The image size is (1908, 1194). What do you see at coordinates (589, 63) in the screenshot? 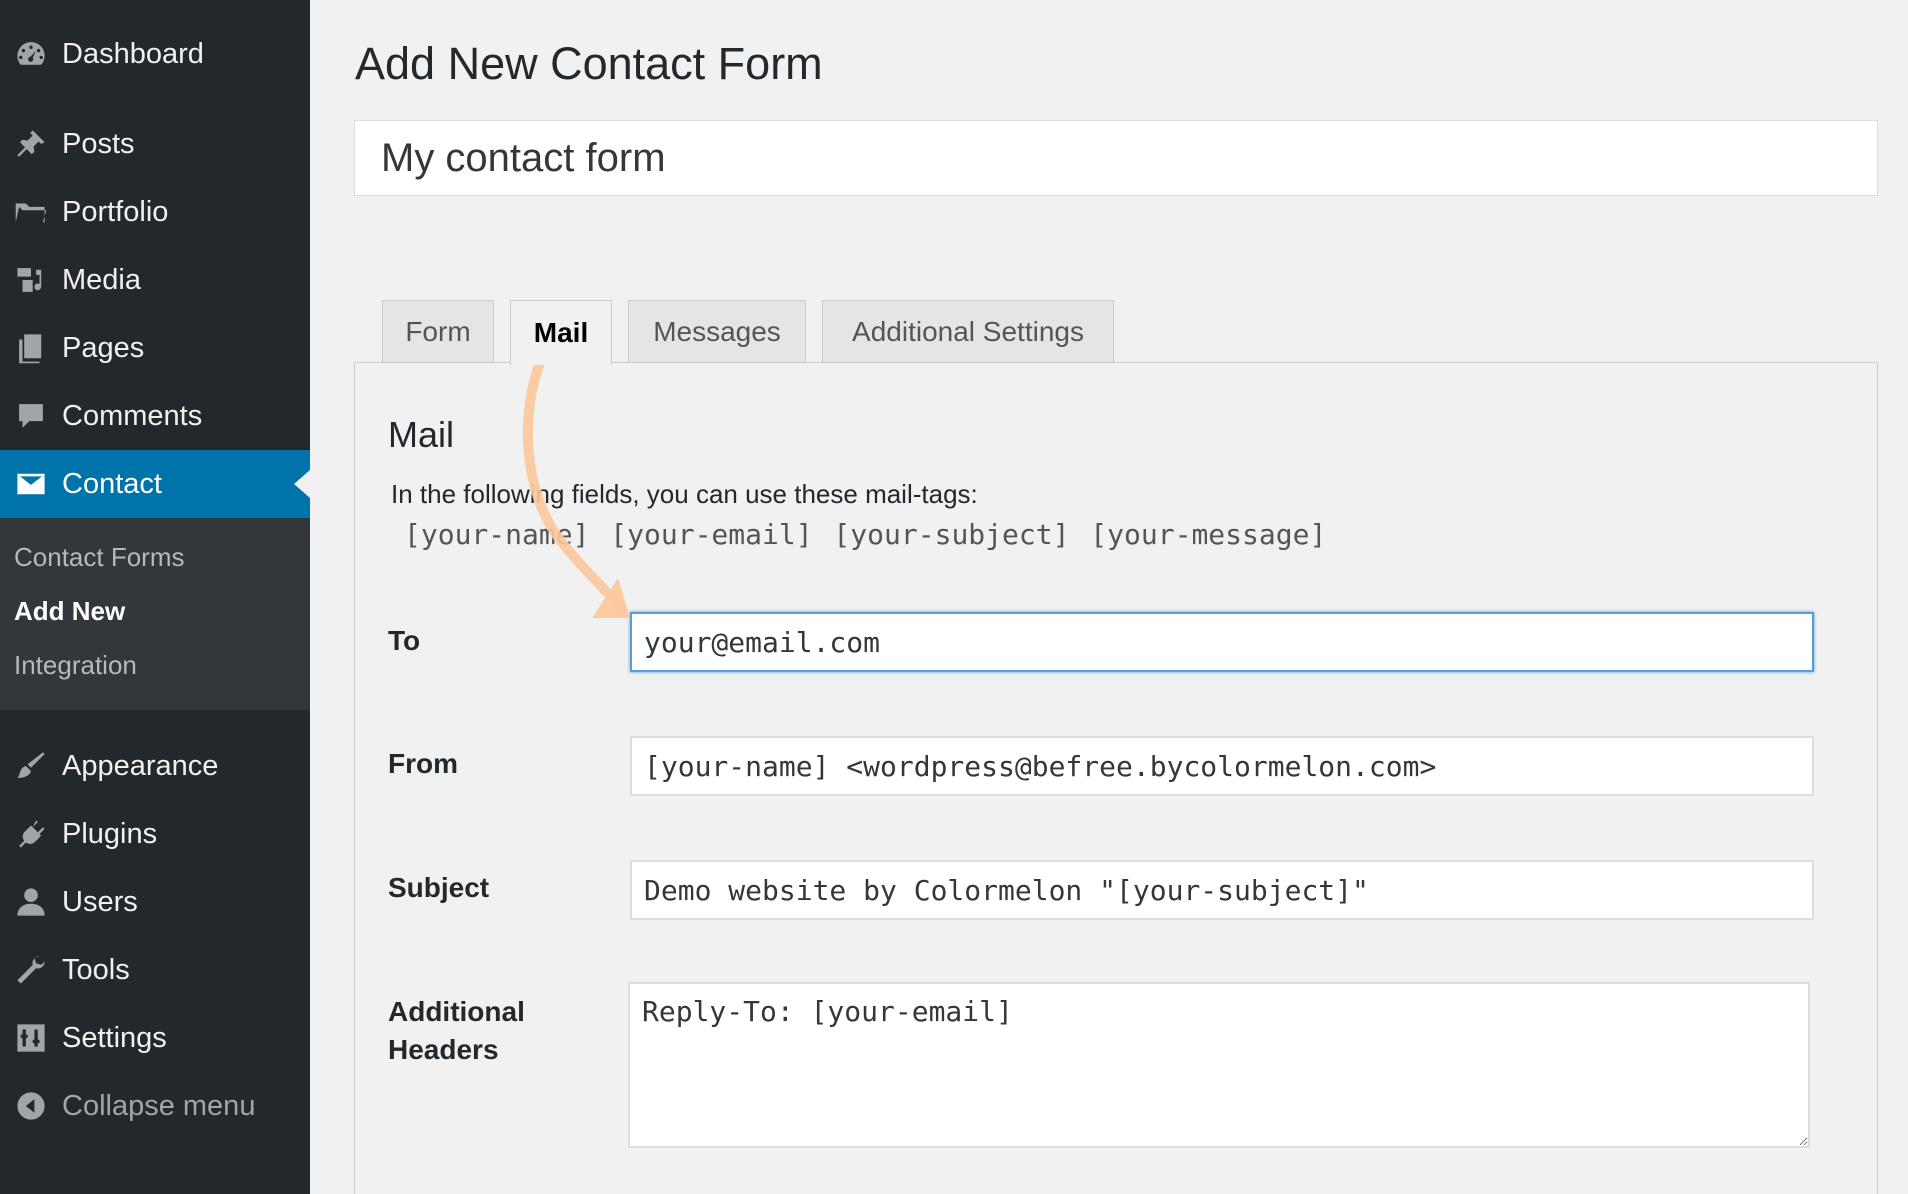
I see `page-title: Add New Contact Form` at bounding box center [589, 63].